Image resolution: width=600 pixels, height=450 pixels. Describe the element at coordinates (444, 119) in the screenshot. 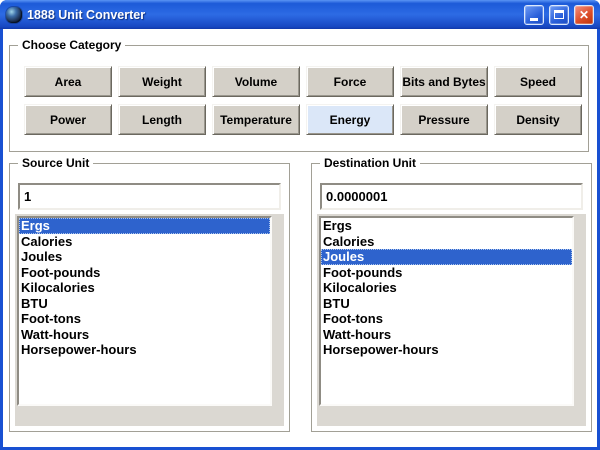

I see `category-button-pressure: Pressure` at that location.